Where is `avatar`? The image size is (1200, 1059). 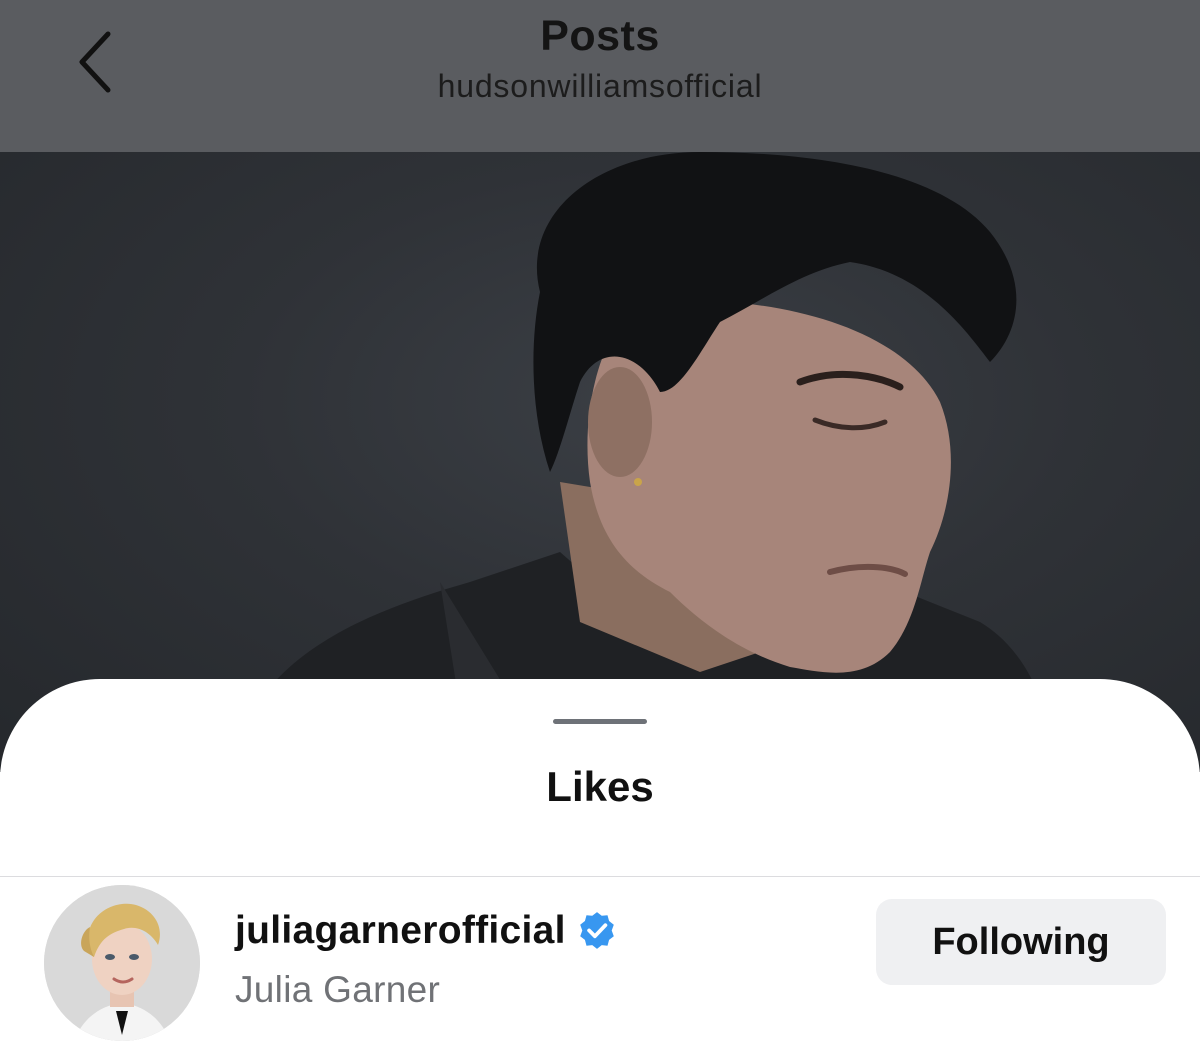 avatar is located at coordinates (122, 963).